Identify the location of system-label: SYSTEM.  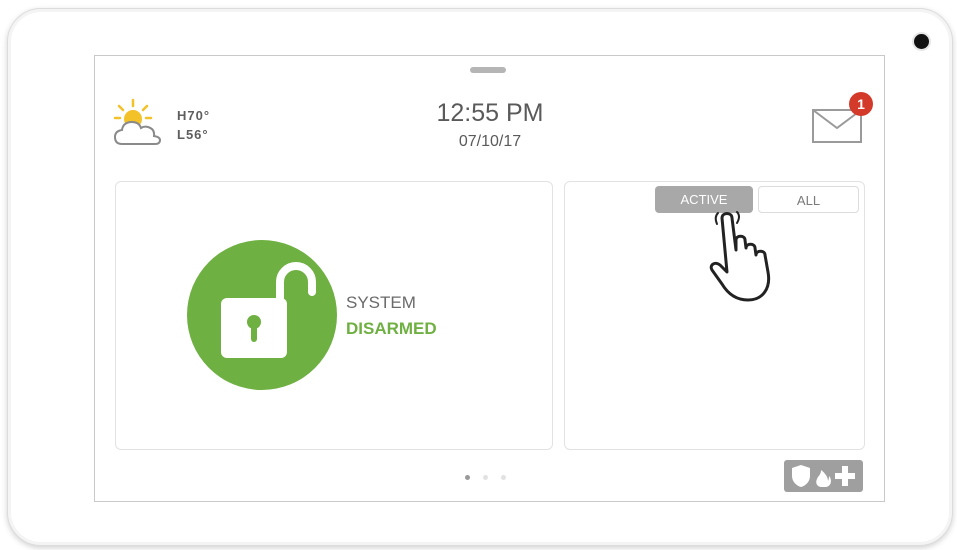
(381, 302).